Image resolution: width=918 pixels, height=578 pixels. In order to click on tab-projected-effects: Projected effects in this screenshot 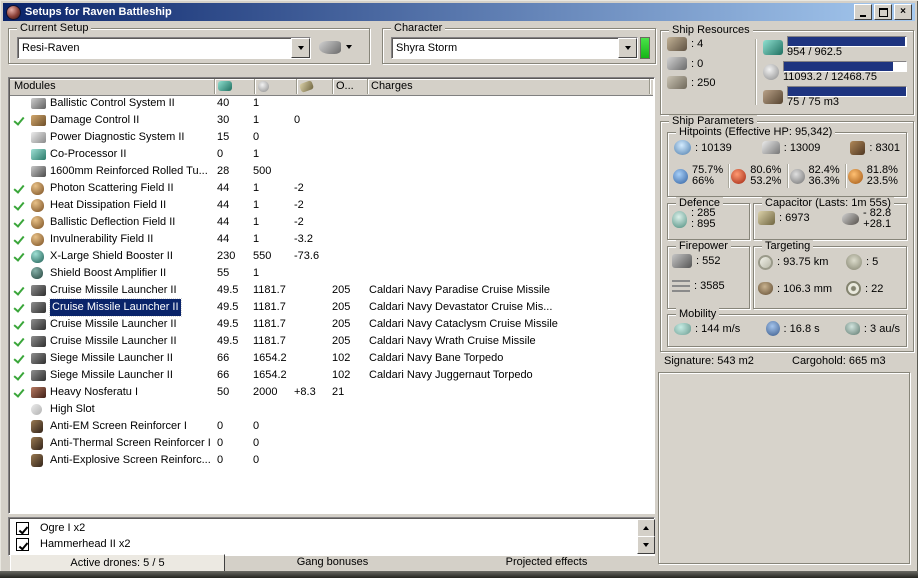, I will do `click(546, 562)`.